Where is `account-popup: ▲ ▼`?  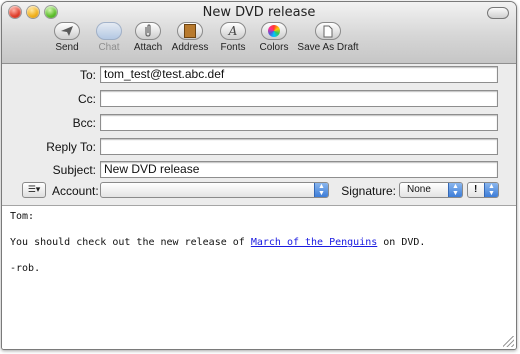
account-popup: ▲ ▼ is located at coordinates (214, 190).